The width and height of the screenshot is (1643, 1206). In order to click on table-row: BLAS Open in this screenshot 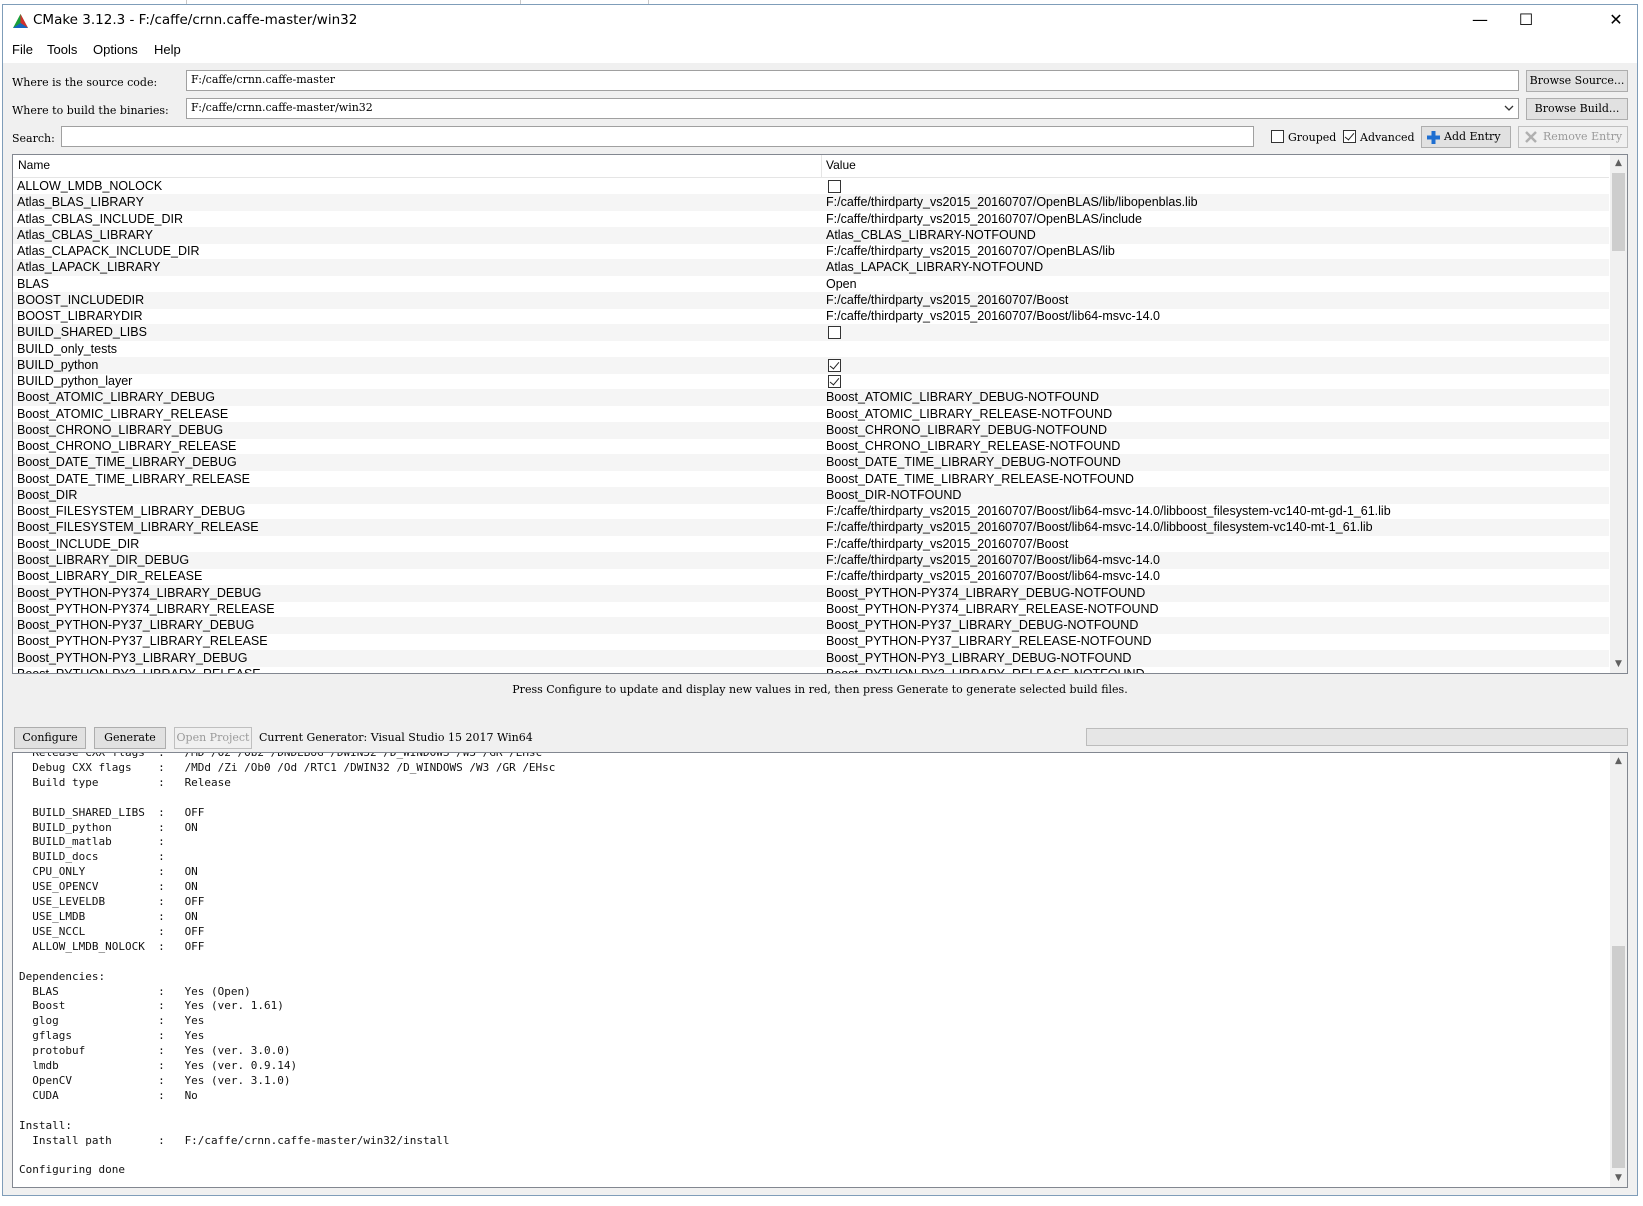, I will do `click(811, 284)`.